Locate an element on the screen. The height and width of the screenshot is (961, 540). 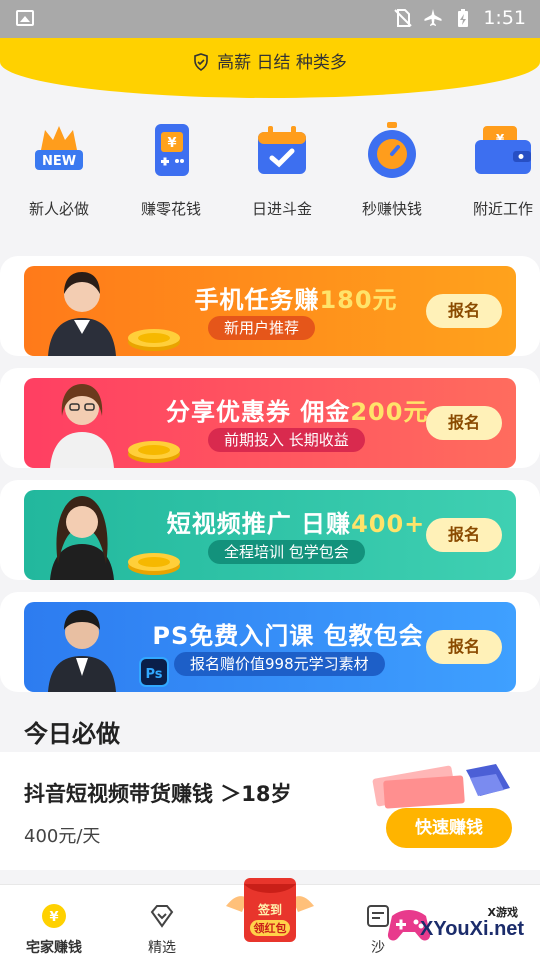
promo-banner: 手机任务赚180元 新用户推荐 报名 is located at coordinates (270, 311).